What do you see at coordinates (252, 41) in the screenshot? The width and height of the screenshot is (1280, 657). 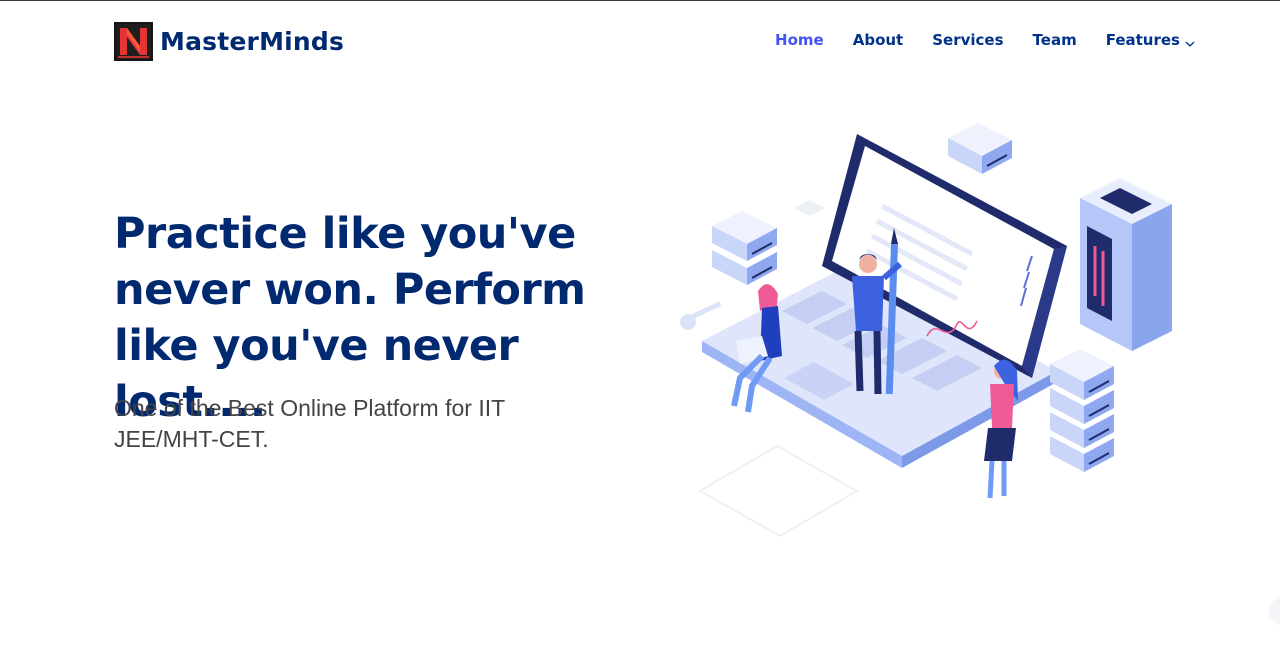 I see `brand-name: MasterMinds` at bounding box center [252, 41].